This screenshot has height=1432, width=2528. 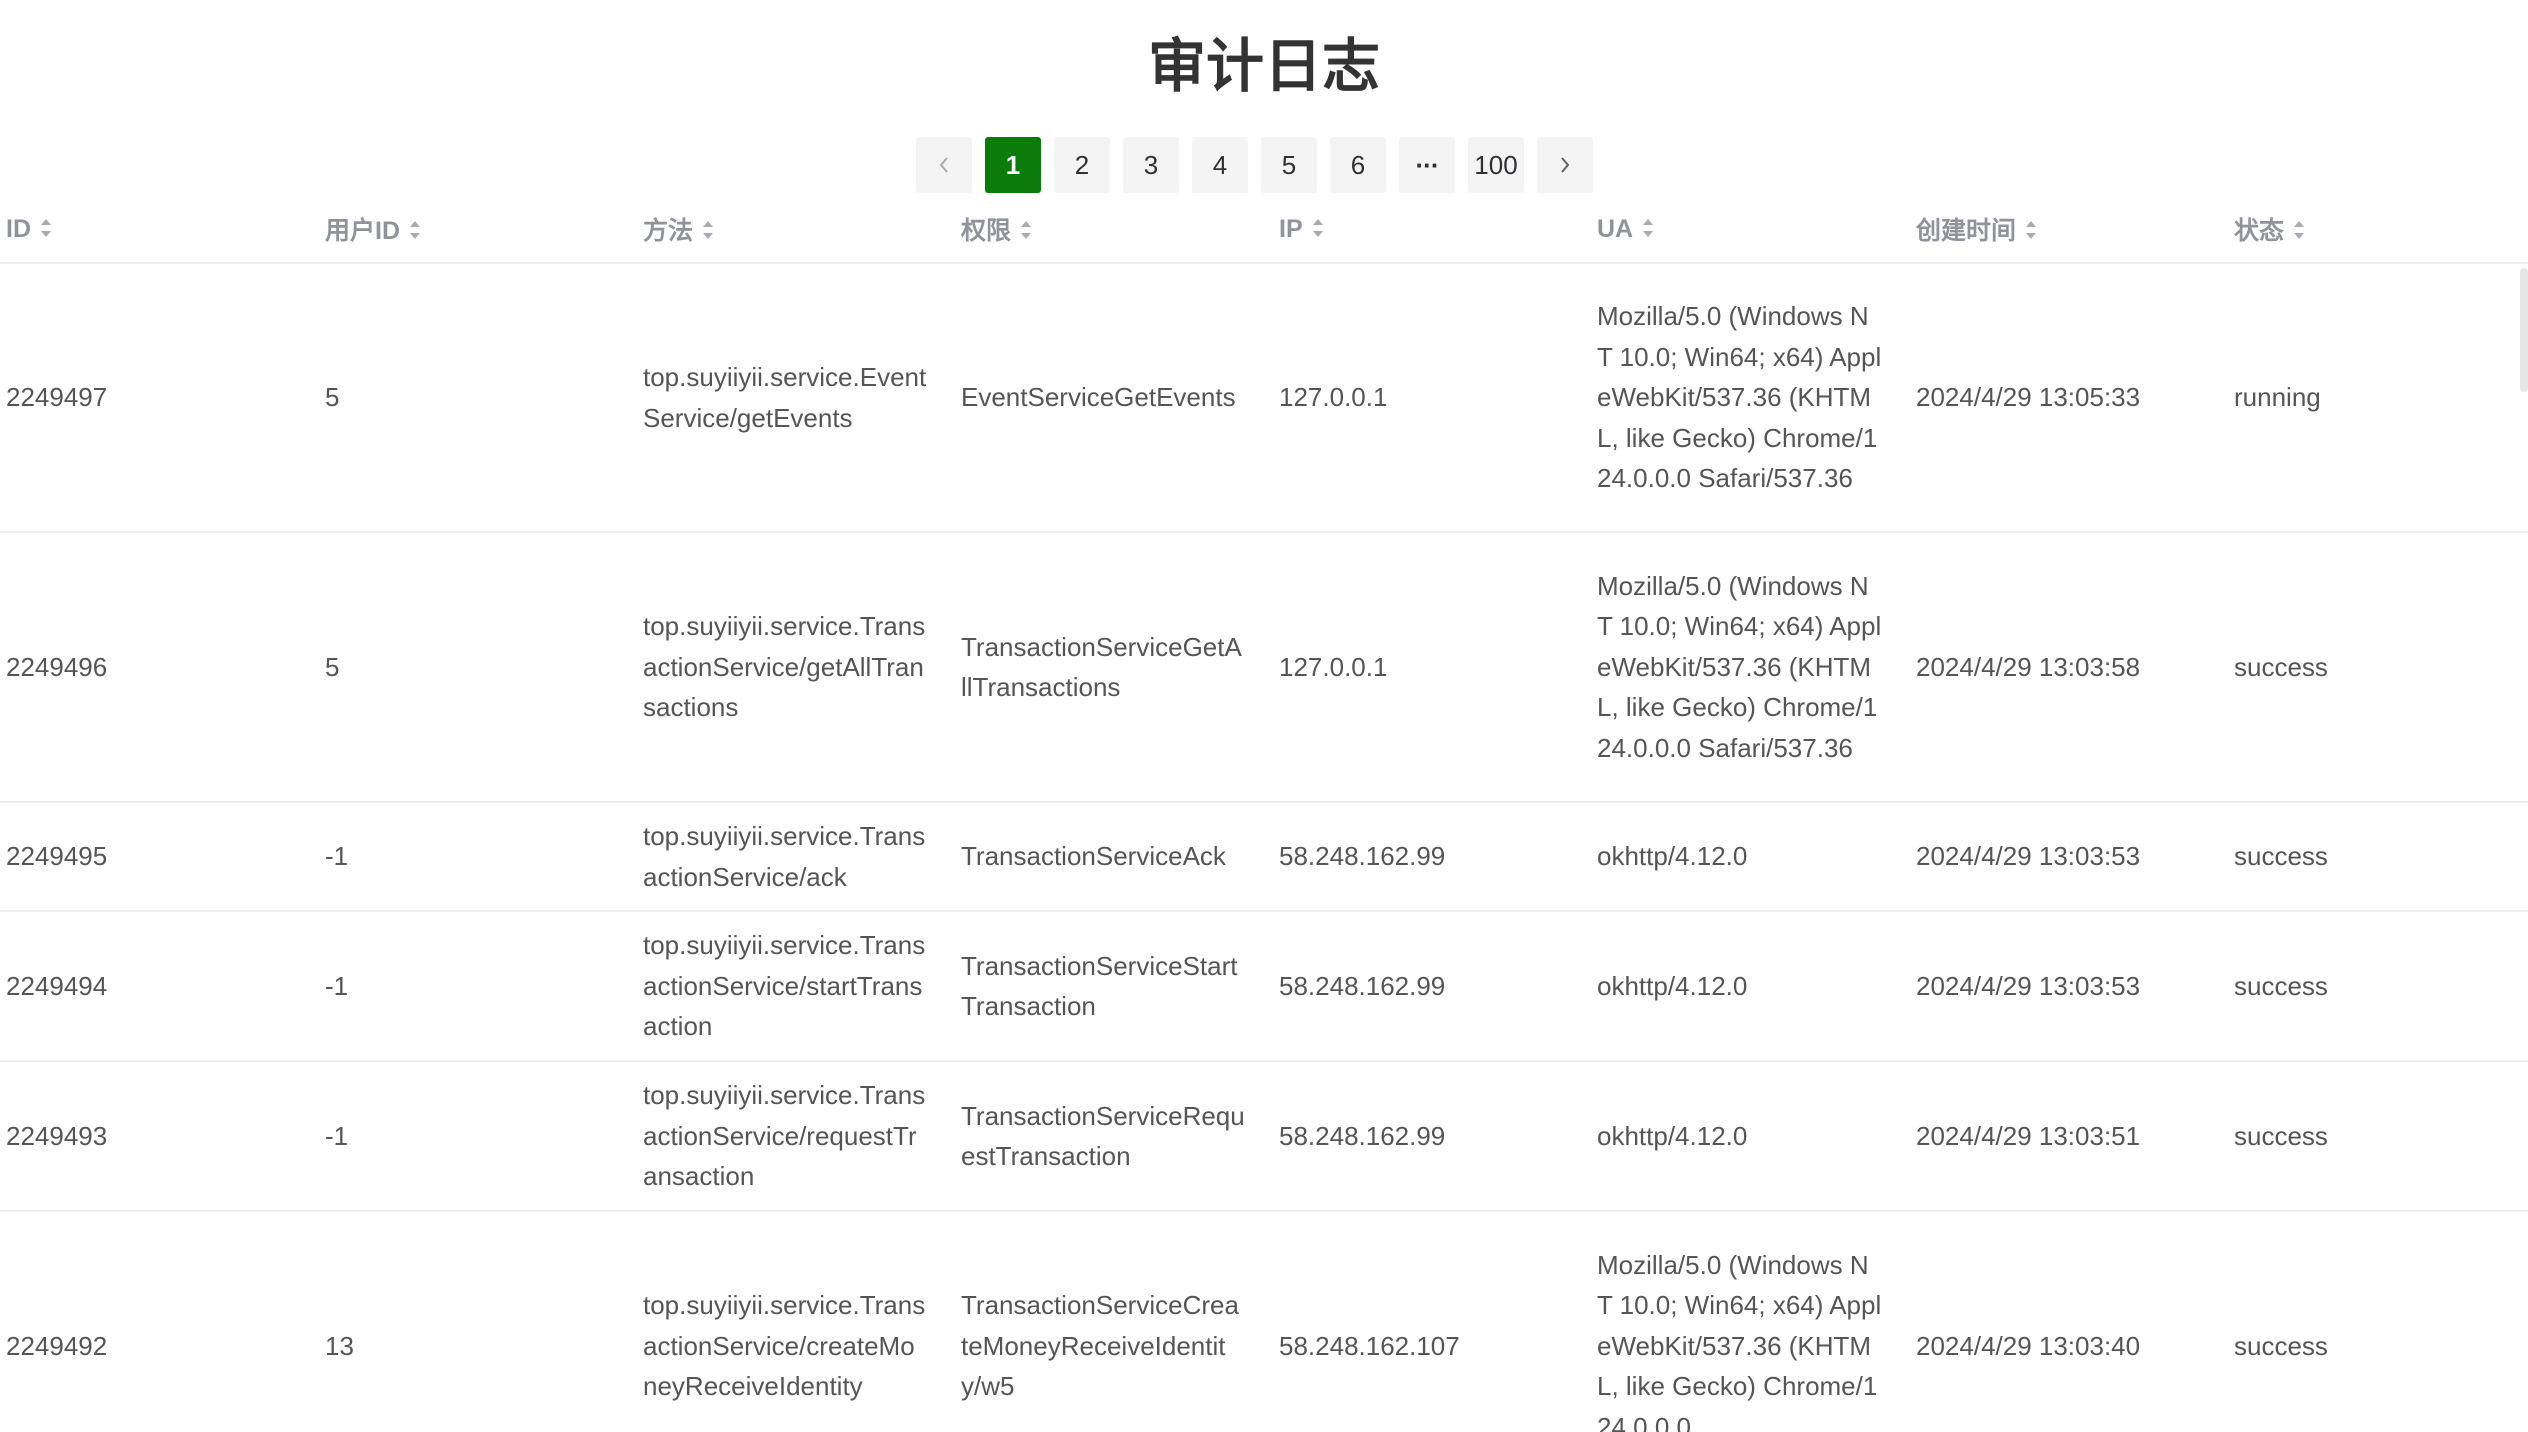 I want to click on cell-permission: EventServiceGetEvents, so click(x=1114, y=398).